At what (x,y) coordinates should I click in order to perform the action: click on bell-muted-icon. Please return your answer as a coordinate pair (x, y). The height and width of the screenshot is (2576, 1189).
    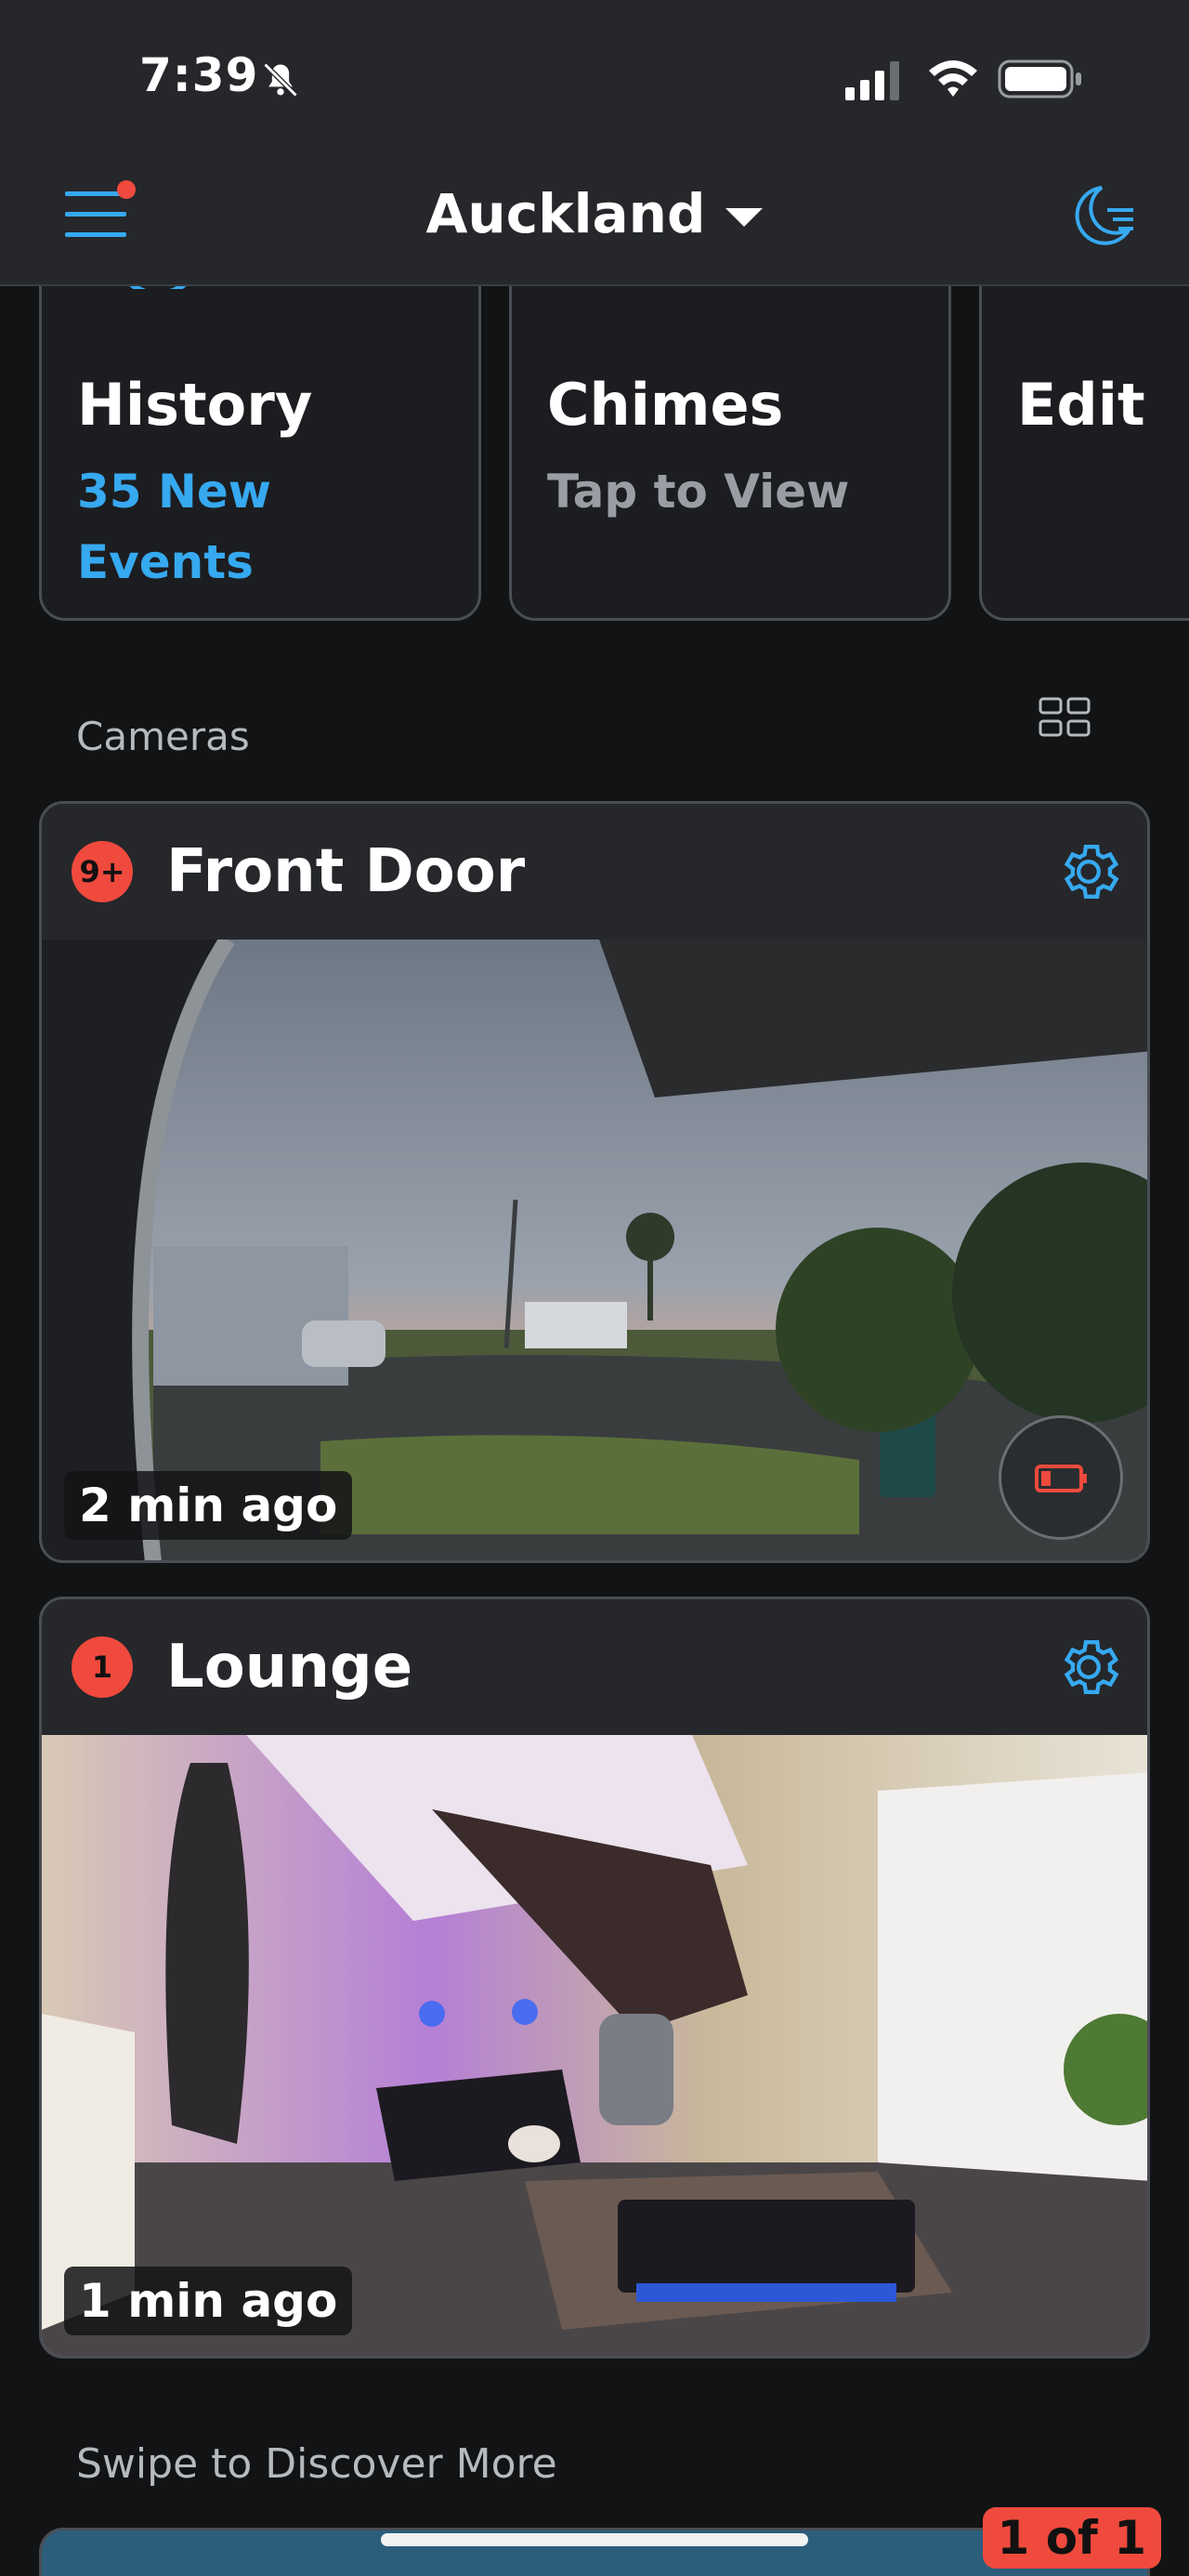
    Looking at the image, I should click on (280, 80).